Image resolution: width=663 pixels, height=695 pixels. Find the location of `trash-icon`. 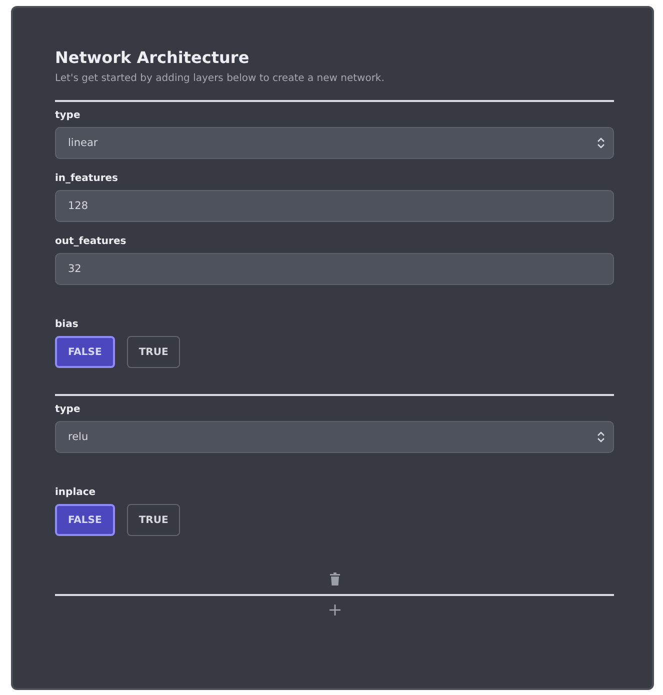

trash-icon is located at coordinates (335, 579).